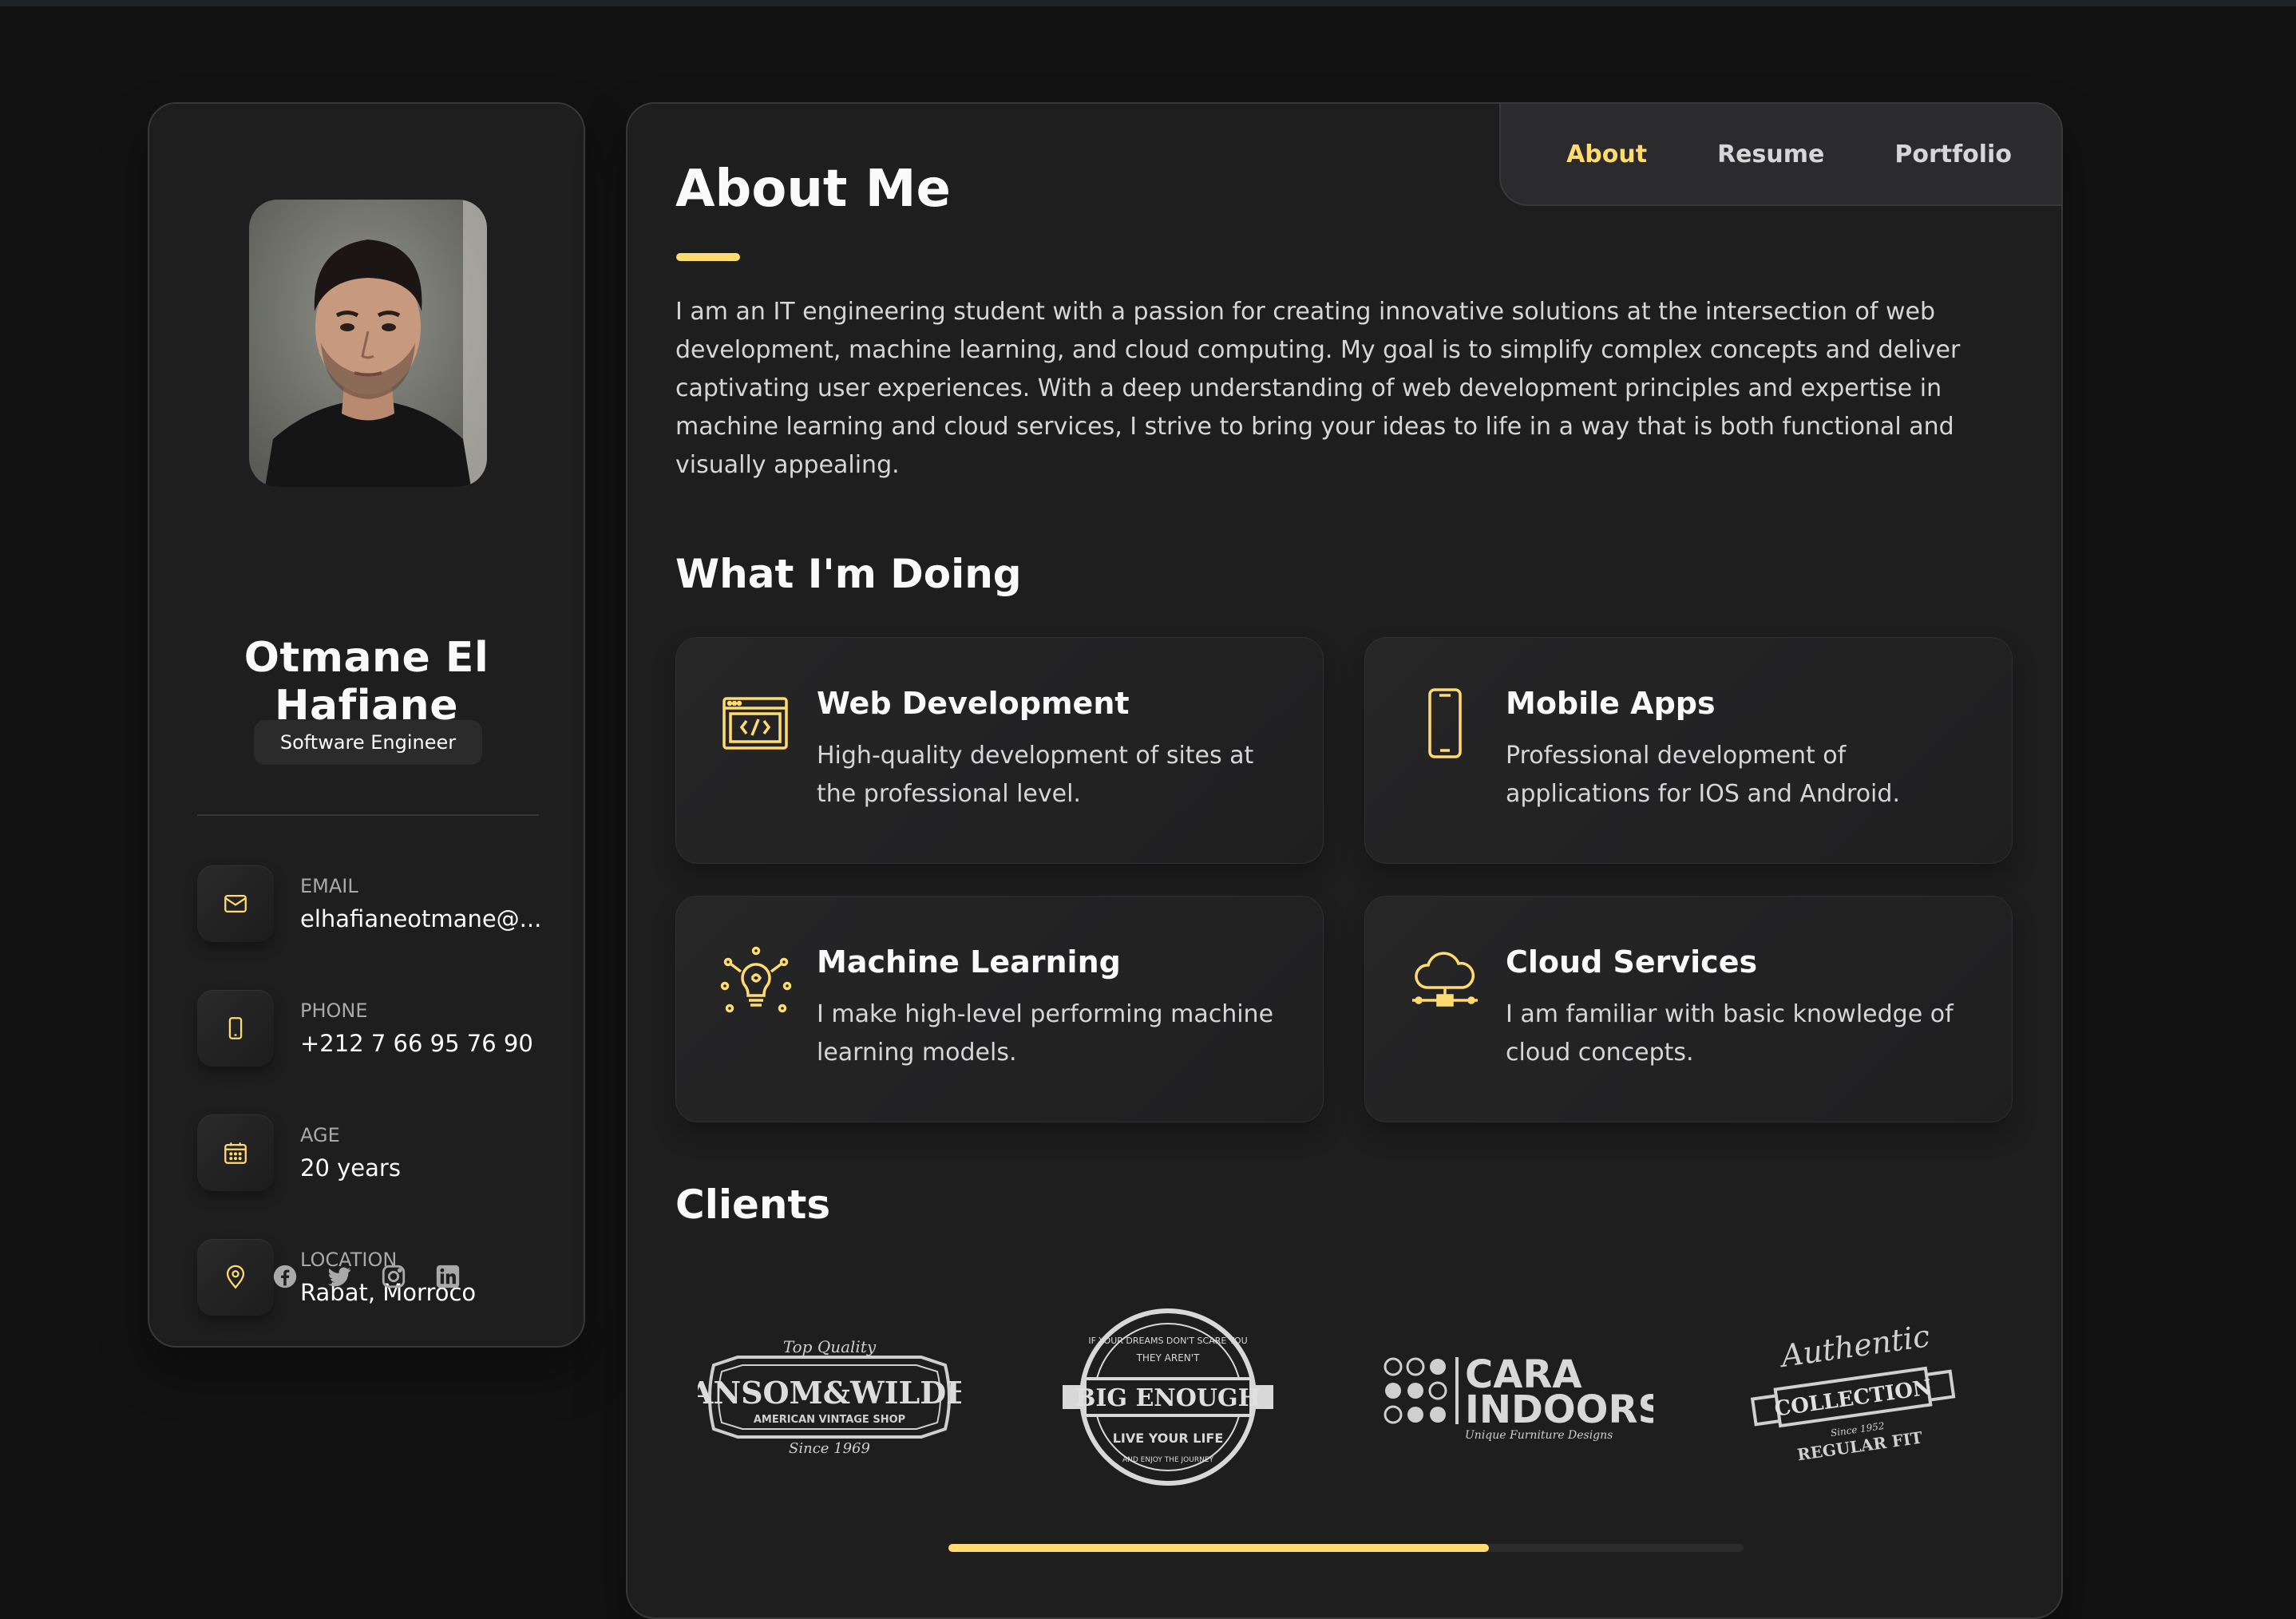 Image resolution: width=2296 pixels, height=1619 pixels. I want to click on profile-name: Otmane El Hafiane, so click(366, 682).